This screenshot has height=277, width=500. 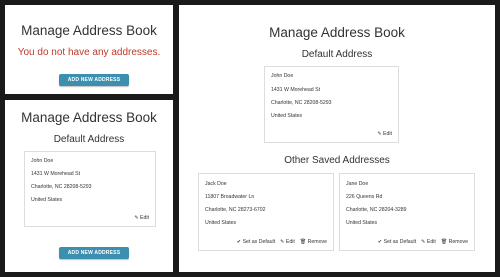 I want to click on address-name: Jack Doe, so click(x=216, y=184).